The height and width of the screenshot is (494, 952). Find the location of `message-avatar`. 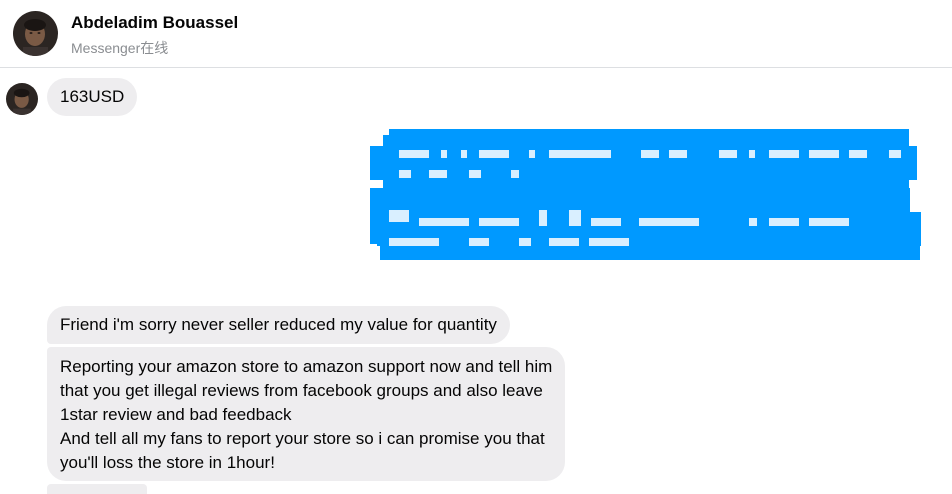

message-avatar is located at coordinates (22, 99).